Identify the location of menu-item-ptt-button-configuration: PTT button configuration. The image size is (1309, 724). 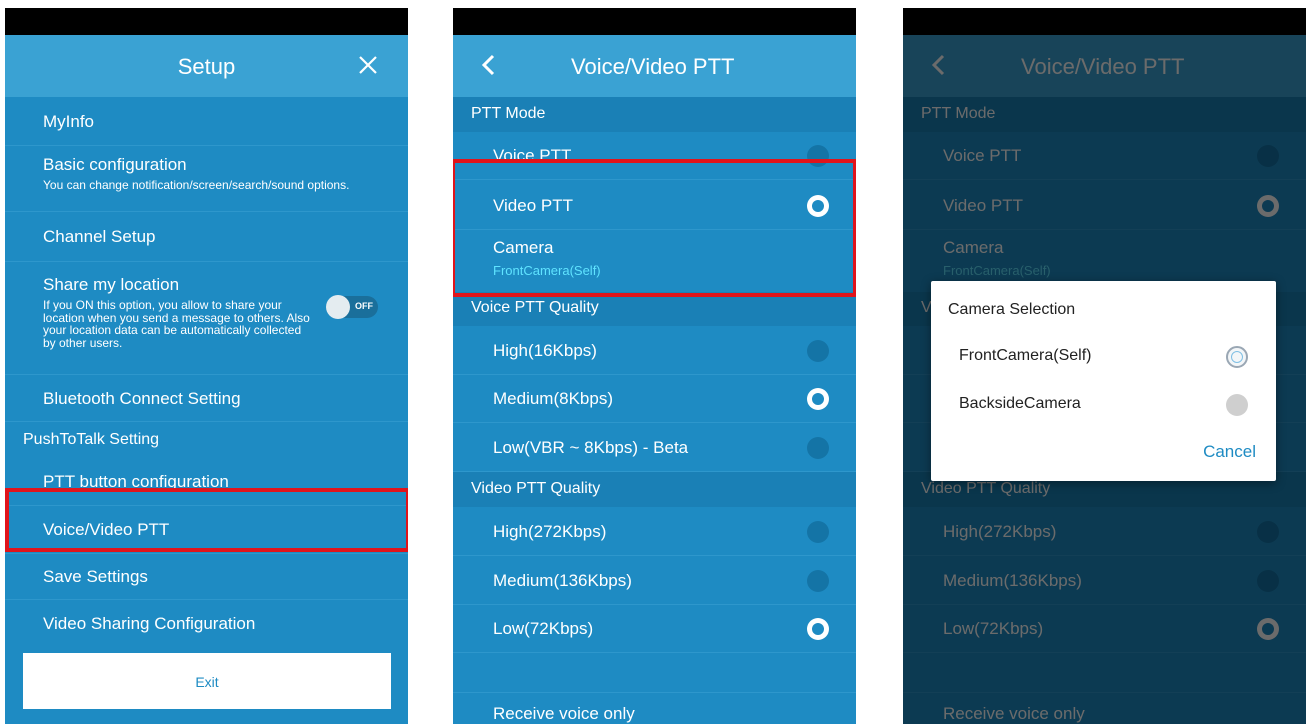
(206, 482).